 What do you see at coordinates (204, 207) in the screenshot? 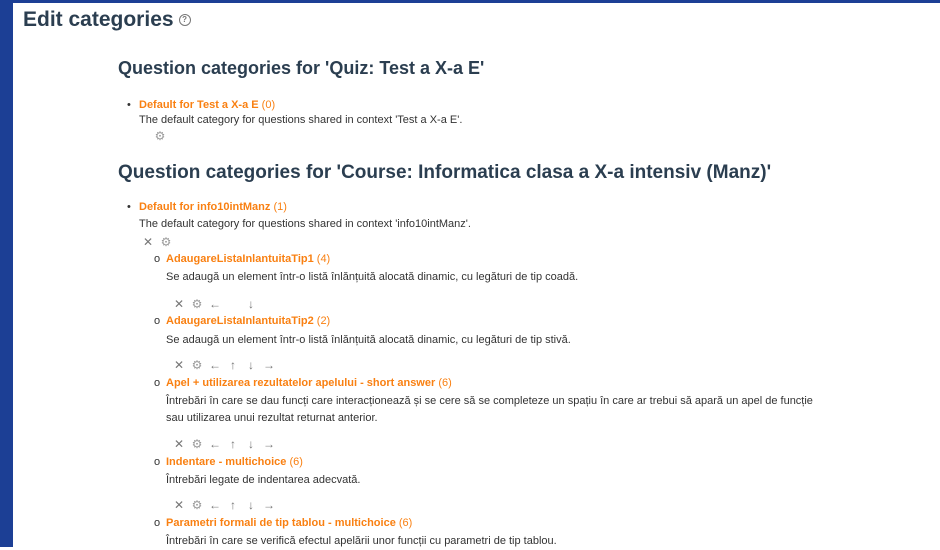
I see `category-link: Default for info10intManz` at bounding box center [204, 207].